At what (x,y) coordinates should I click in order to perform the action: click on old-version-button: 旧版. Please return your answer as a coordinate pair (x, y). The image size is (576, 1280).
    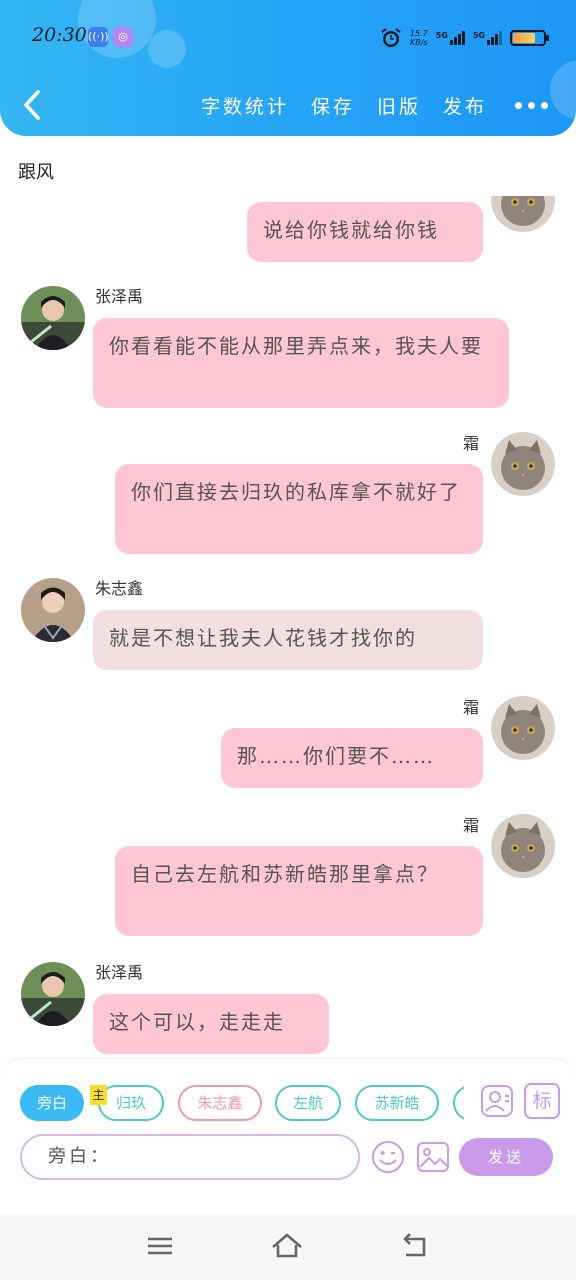
    Looking at the image, I should click on (399, 105).